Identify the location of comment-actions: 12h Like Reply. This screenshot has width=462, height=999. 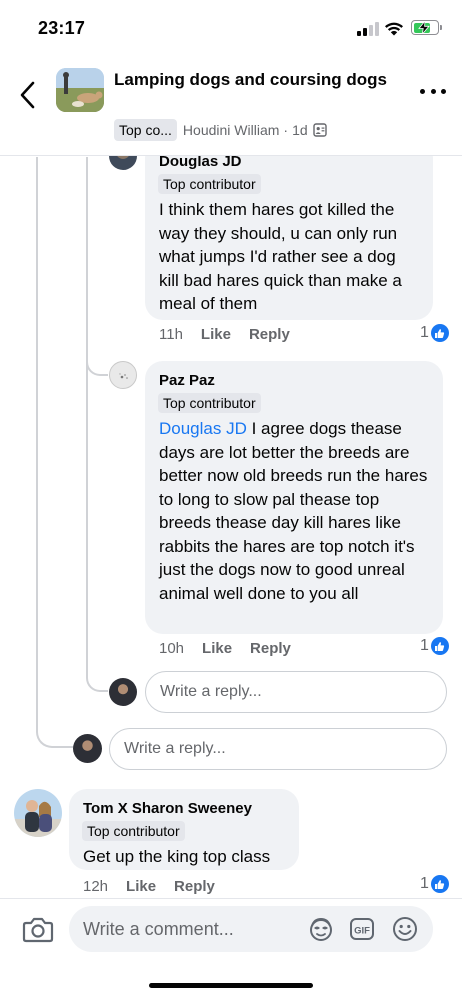
(149, 886).